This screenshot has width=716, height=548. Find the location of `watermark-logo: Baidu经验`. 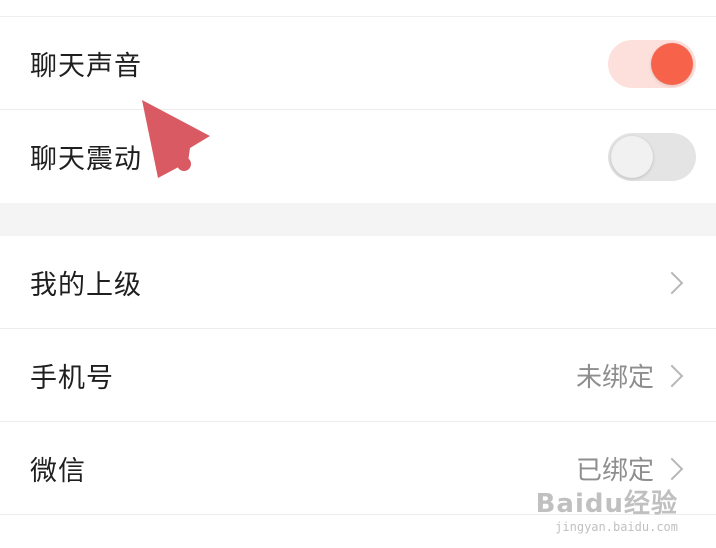

watermark-logo: Baidu经验 is located at coordinates (606, 504).